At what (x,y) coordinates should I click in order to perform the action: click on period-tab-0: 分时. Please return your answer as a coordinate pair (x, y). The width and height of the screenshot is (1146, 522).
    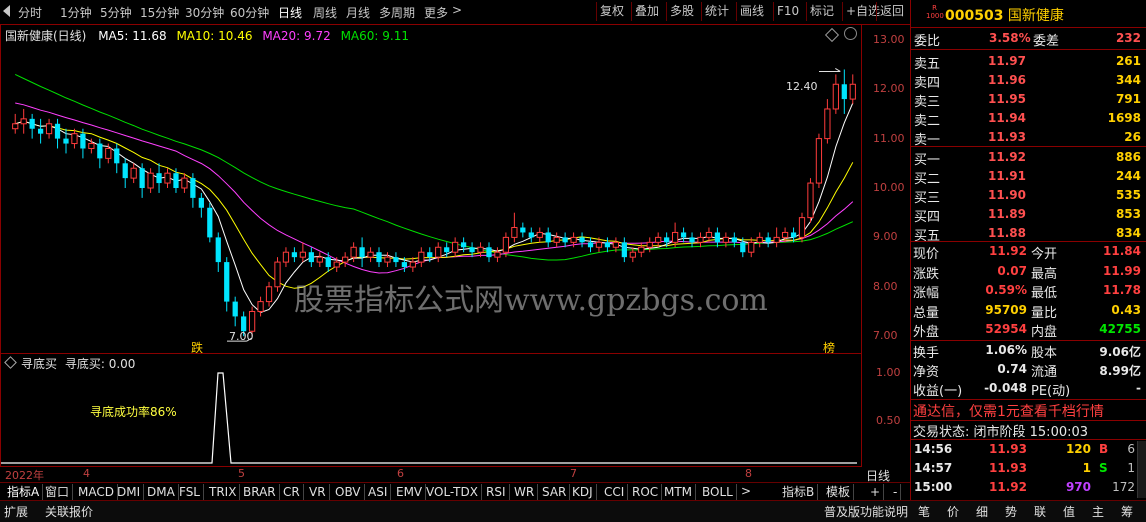
    Looking at the image, I should click on (30, 12).